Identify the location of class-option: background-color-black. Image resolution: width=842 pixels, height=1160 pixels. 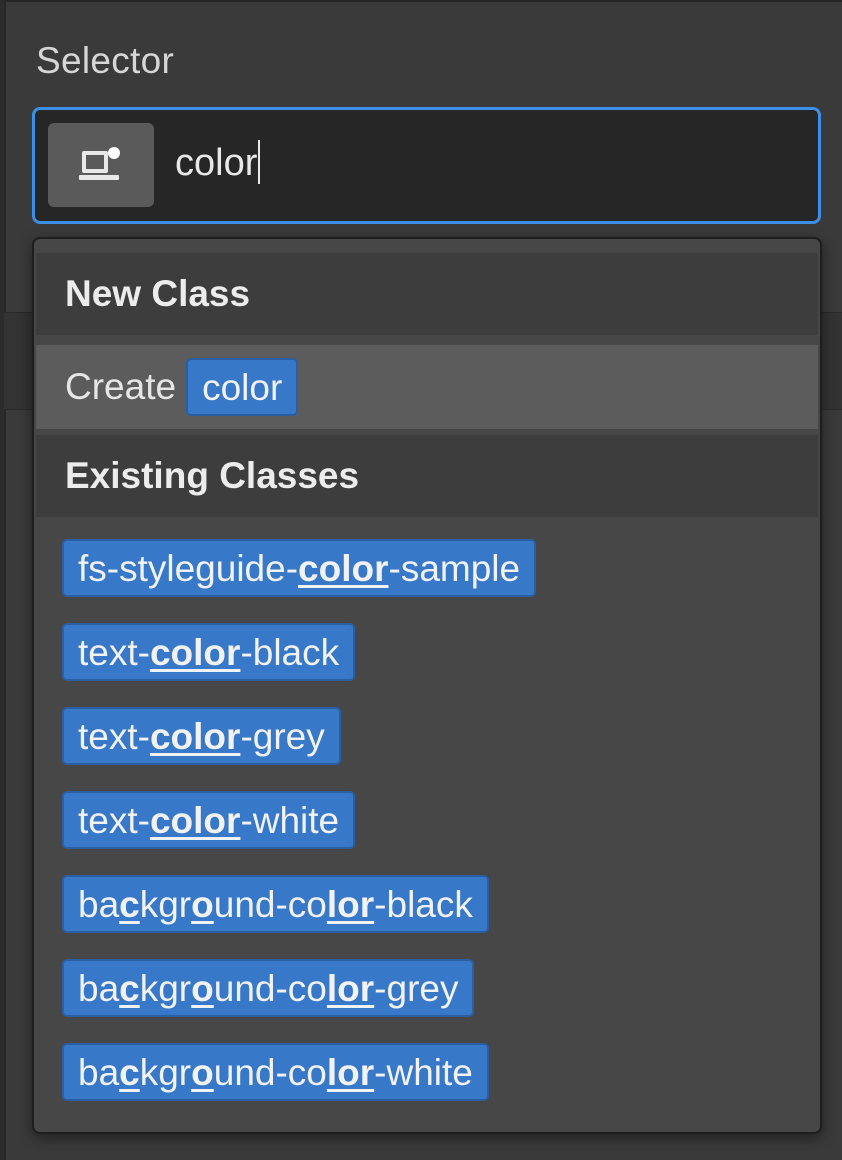
(275, 904).